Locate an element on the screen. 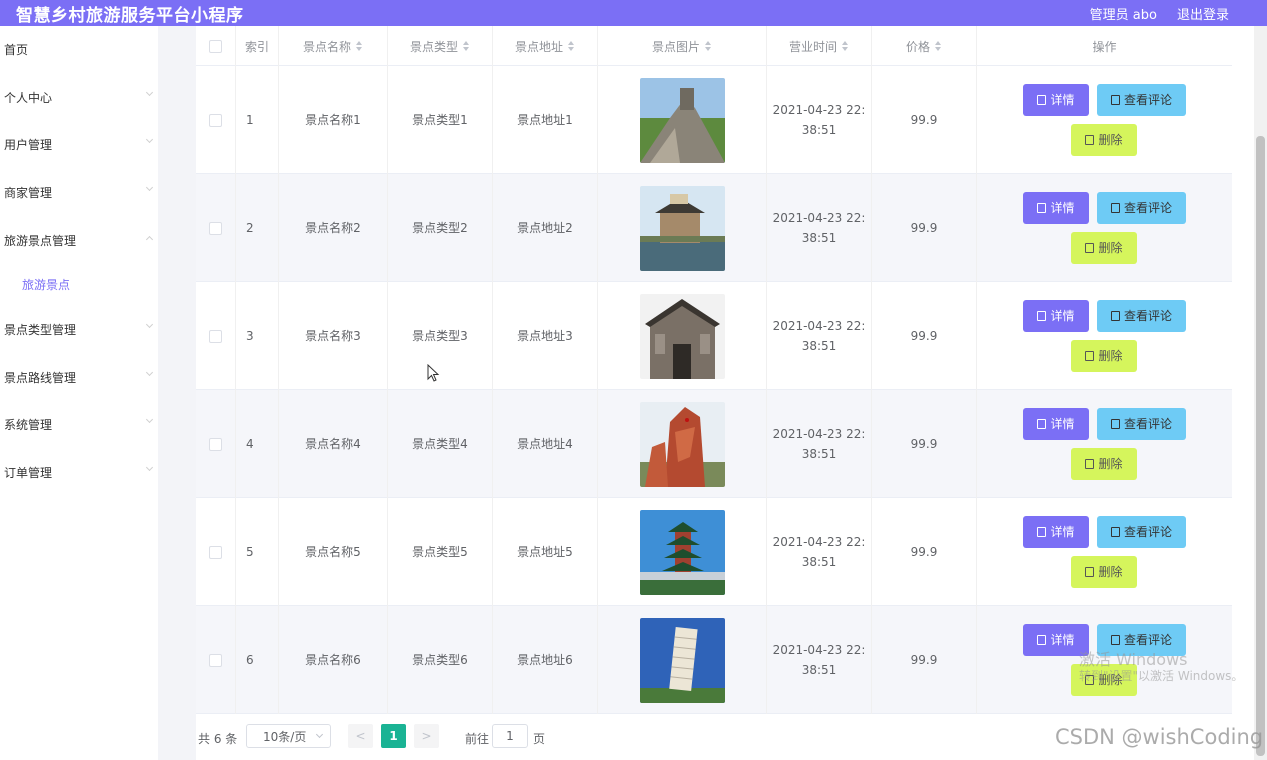  cell-type: 景点类型1 is located at coordinates (440, 120).